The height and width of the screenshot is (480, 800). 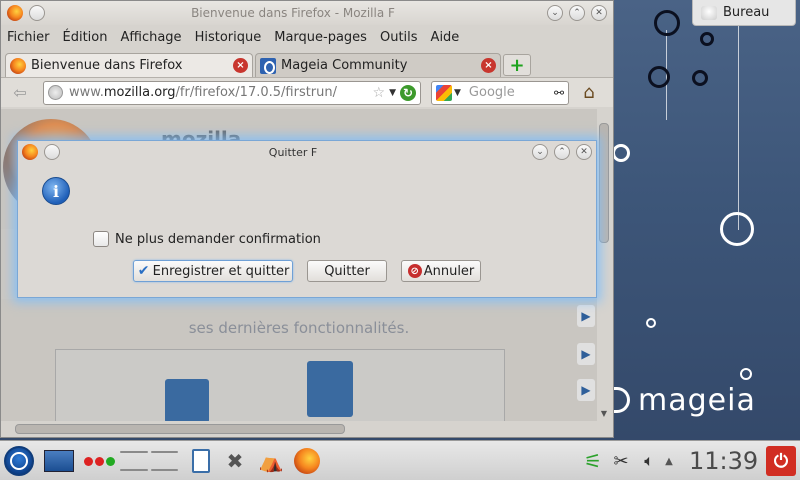 What do you see at coordinates (107, 65) in the screenshot?
I see `tab-label: Bienvenue dans Firefox` at bounding box center [107, 65].